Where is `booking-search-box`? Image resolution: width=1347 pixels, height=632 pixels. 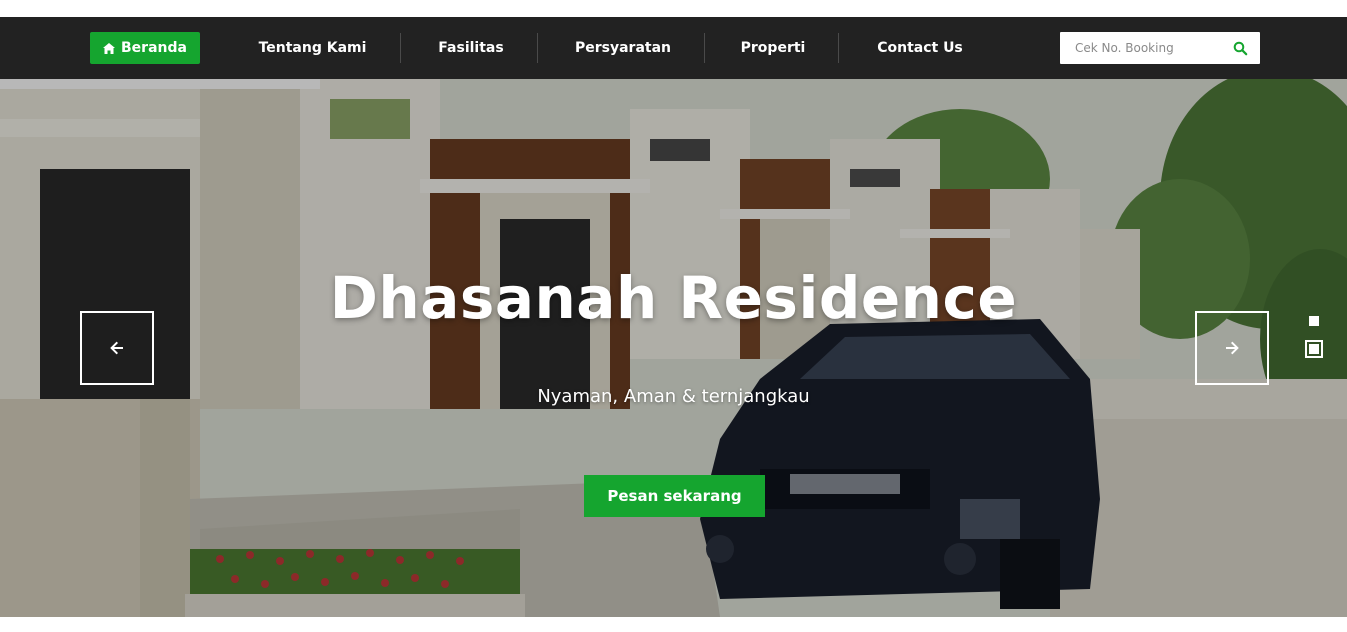
booking-search-box is located at coordinates (1160, 48).